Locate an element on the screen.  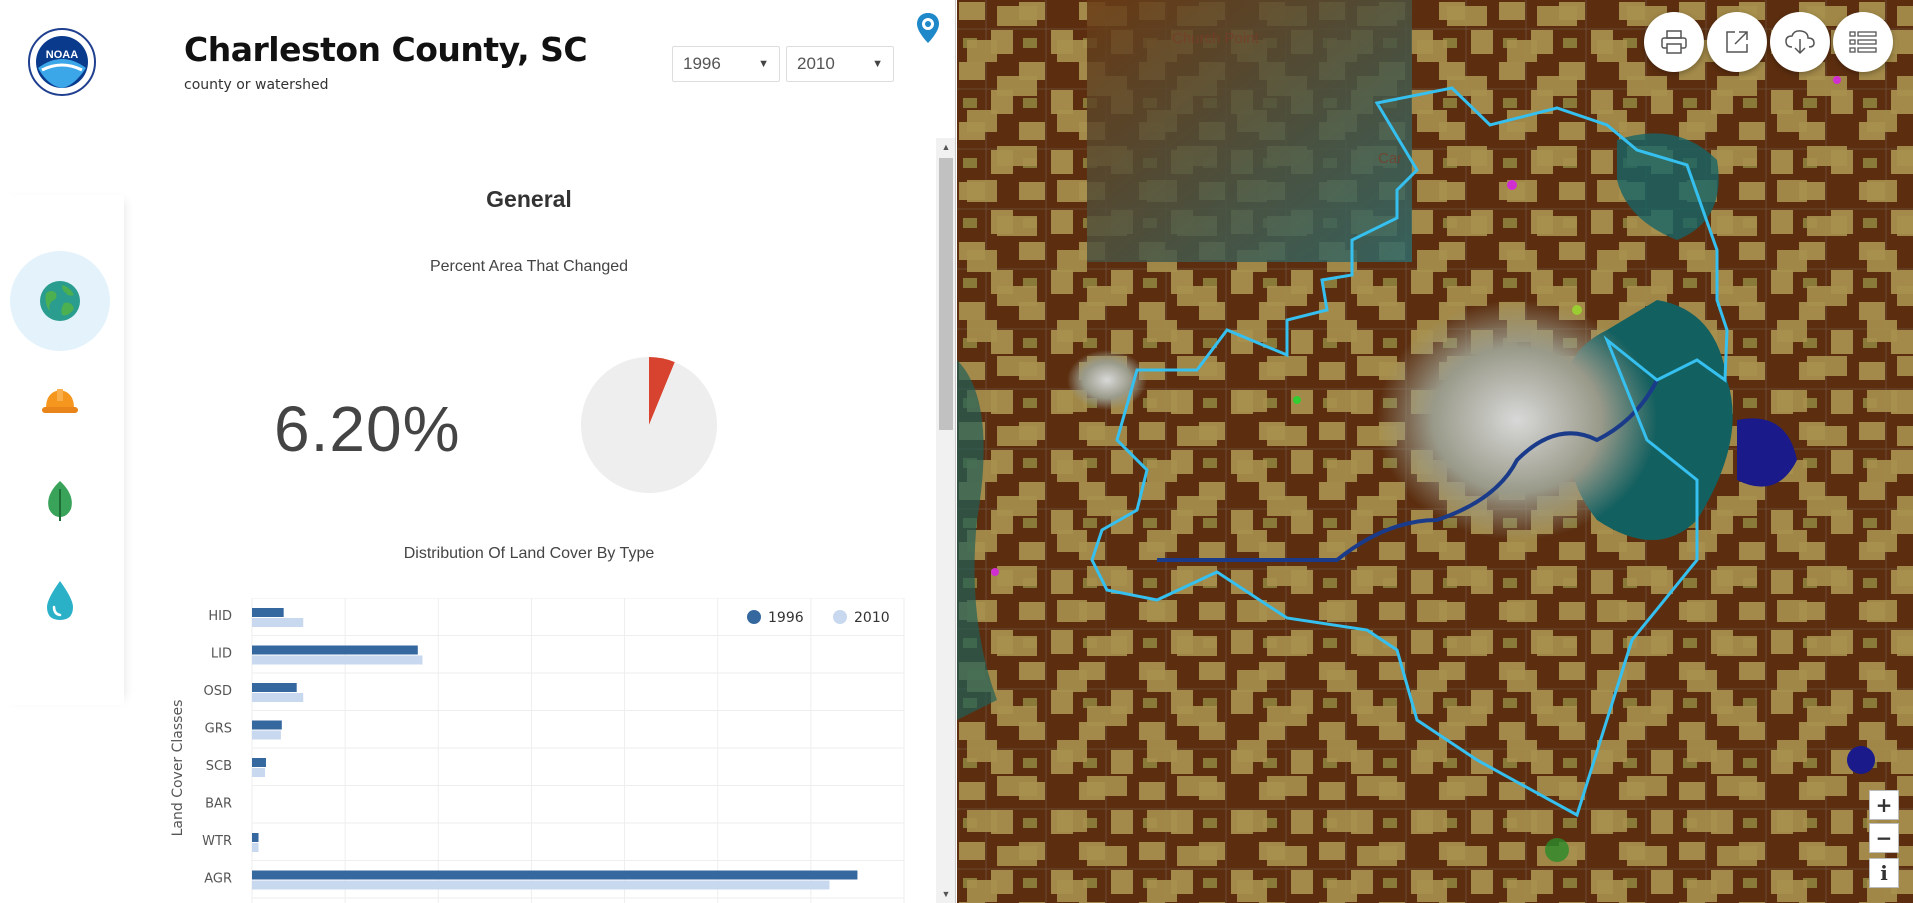
share-external-icon is located at coordinates (1737, 42).